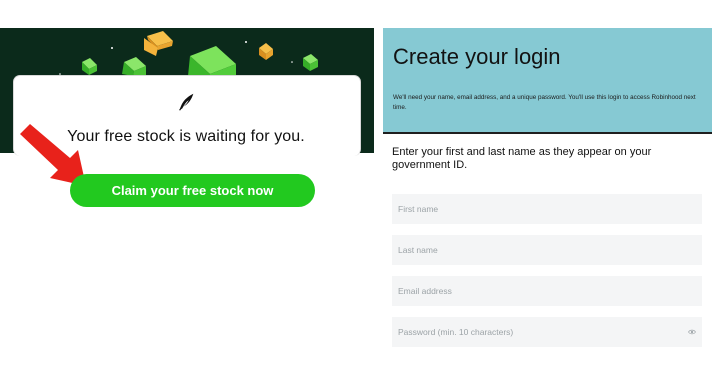 The height and width of the screenshot is (383, 725). What do you see at coordinates (547, 332) in the screenshot?
I see `password-input: Password (min. 10 characters)` at bounding box center [547, 332].